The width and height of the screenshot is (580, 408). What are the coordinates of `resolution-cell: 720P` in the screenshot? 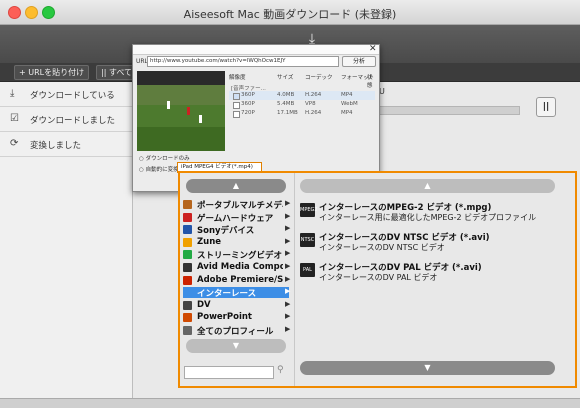 It's located at (248, 113).